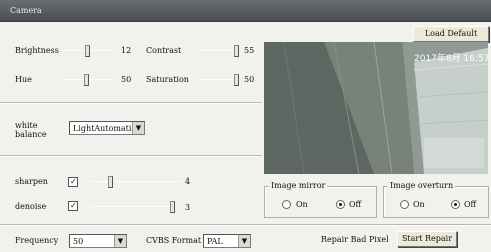  What do you see at coordinates (249, 50) in the screenshot?
I see `contrast-value: 55` at bounding box center [249, 50].